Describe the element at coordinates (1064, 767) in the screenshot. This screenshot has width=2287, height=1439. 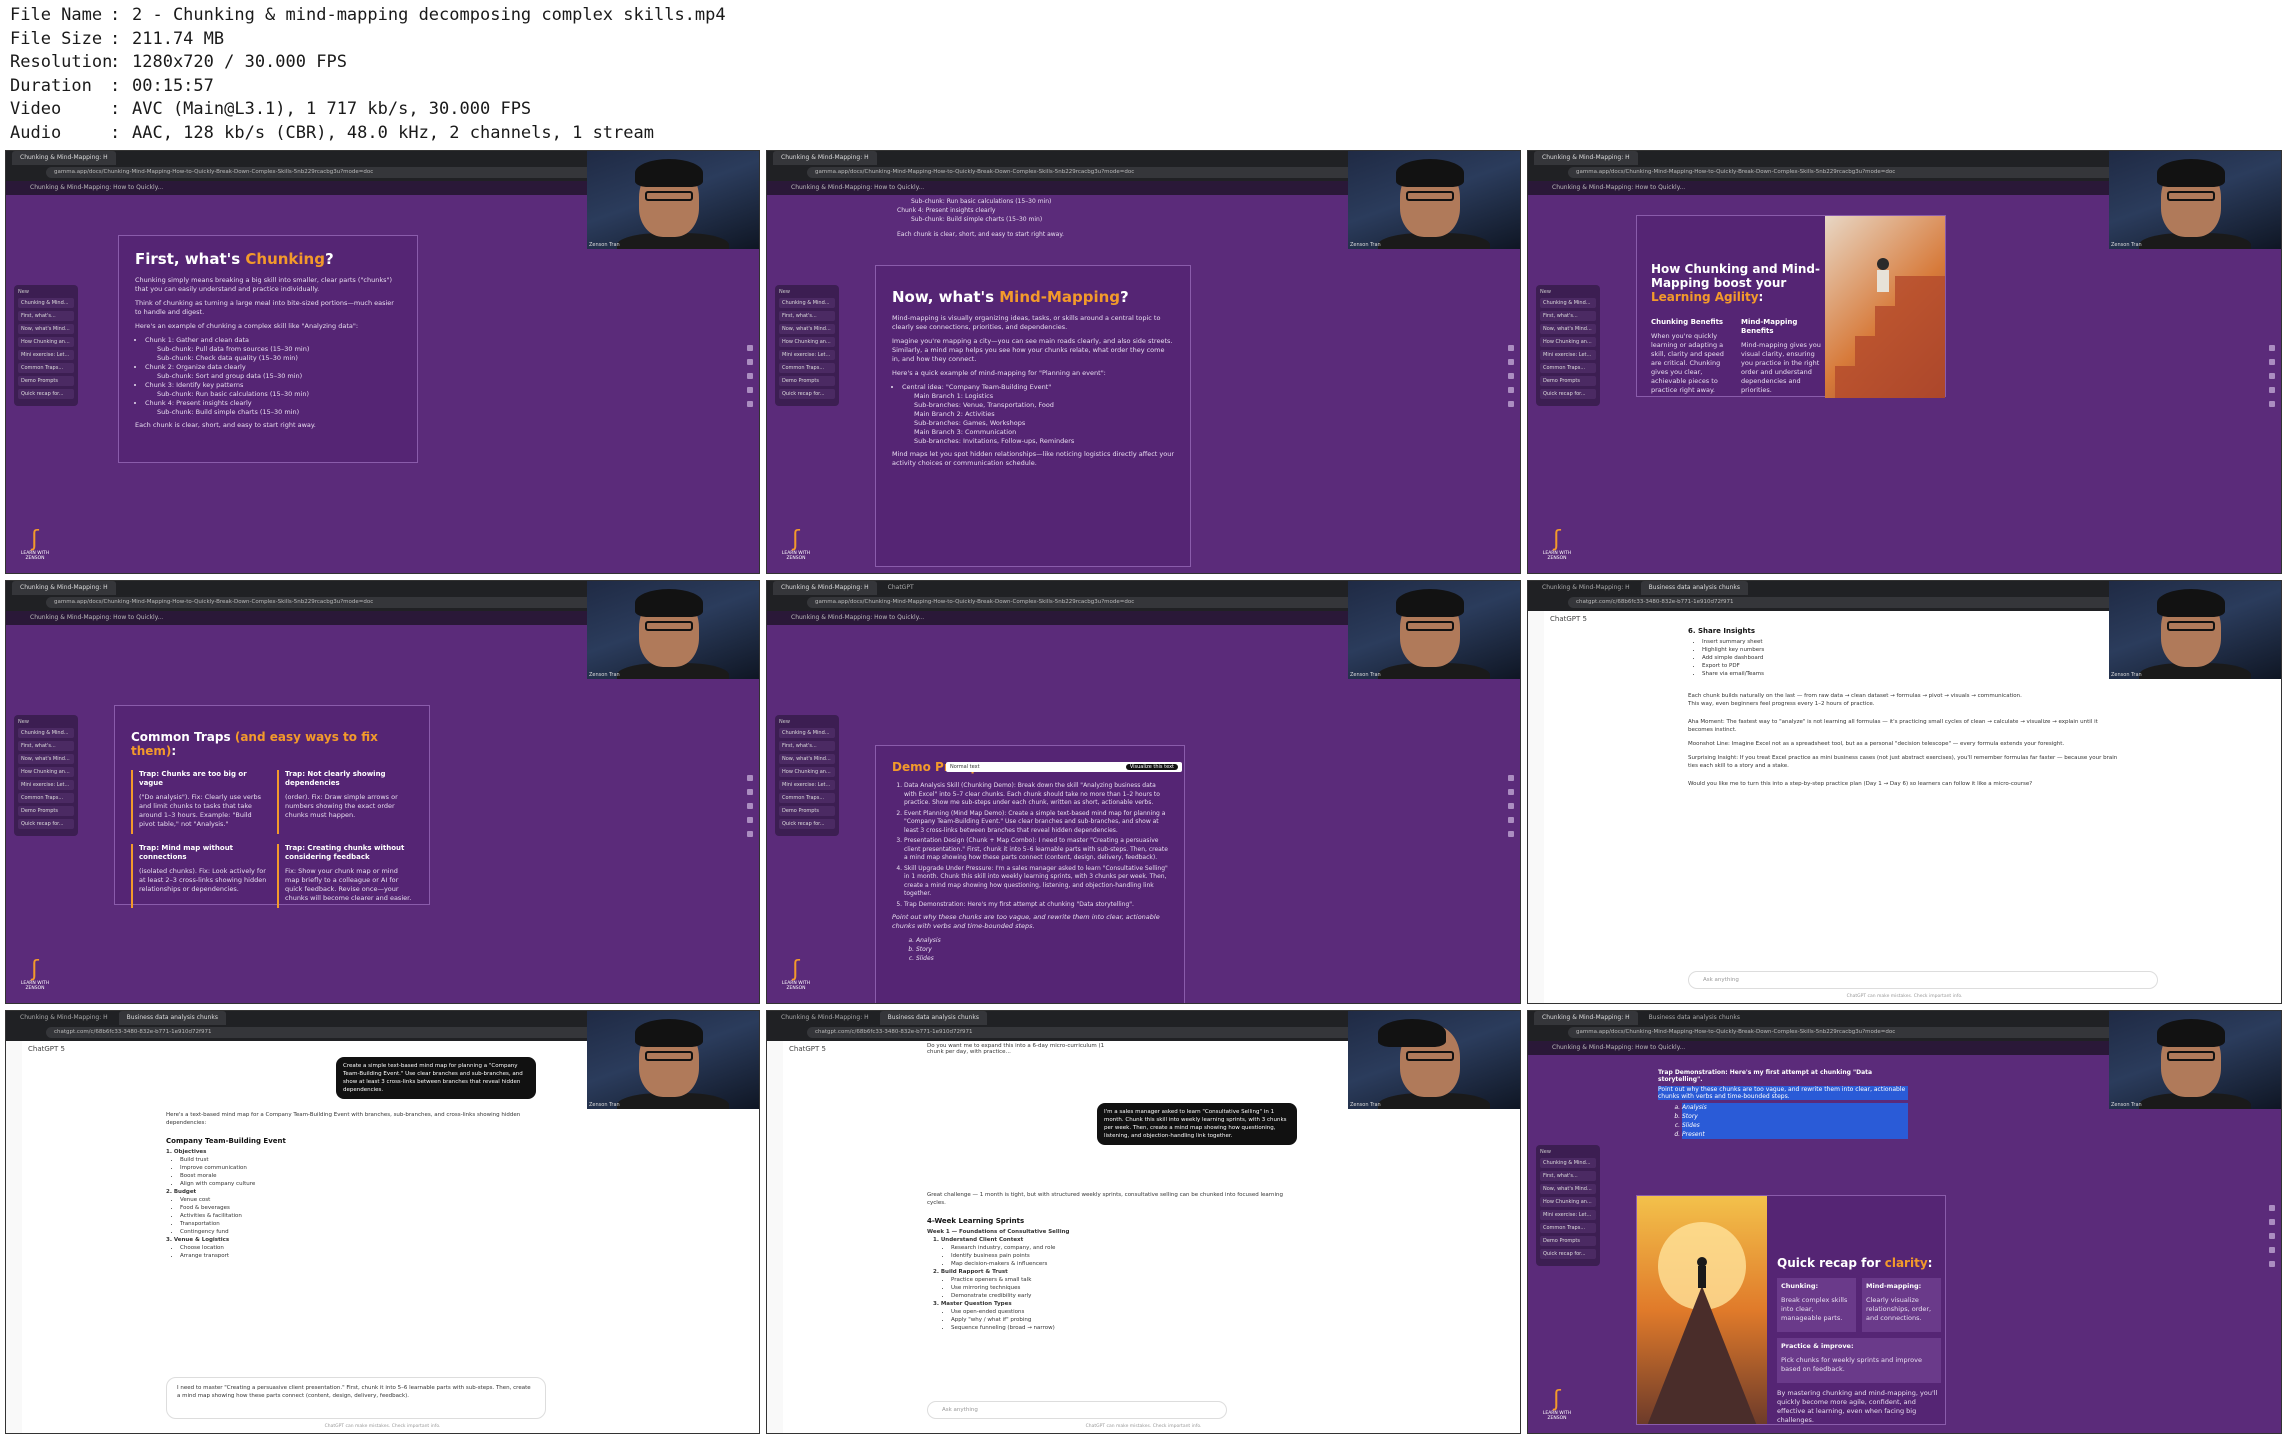
I see `text-format-toolbar: Normal text Visualize this text` at that location.